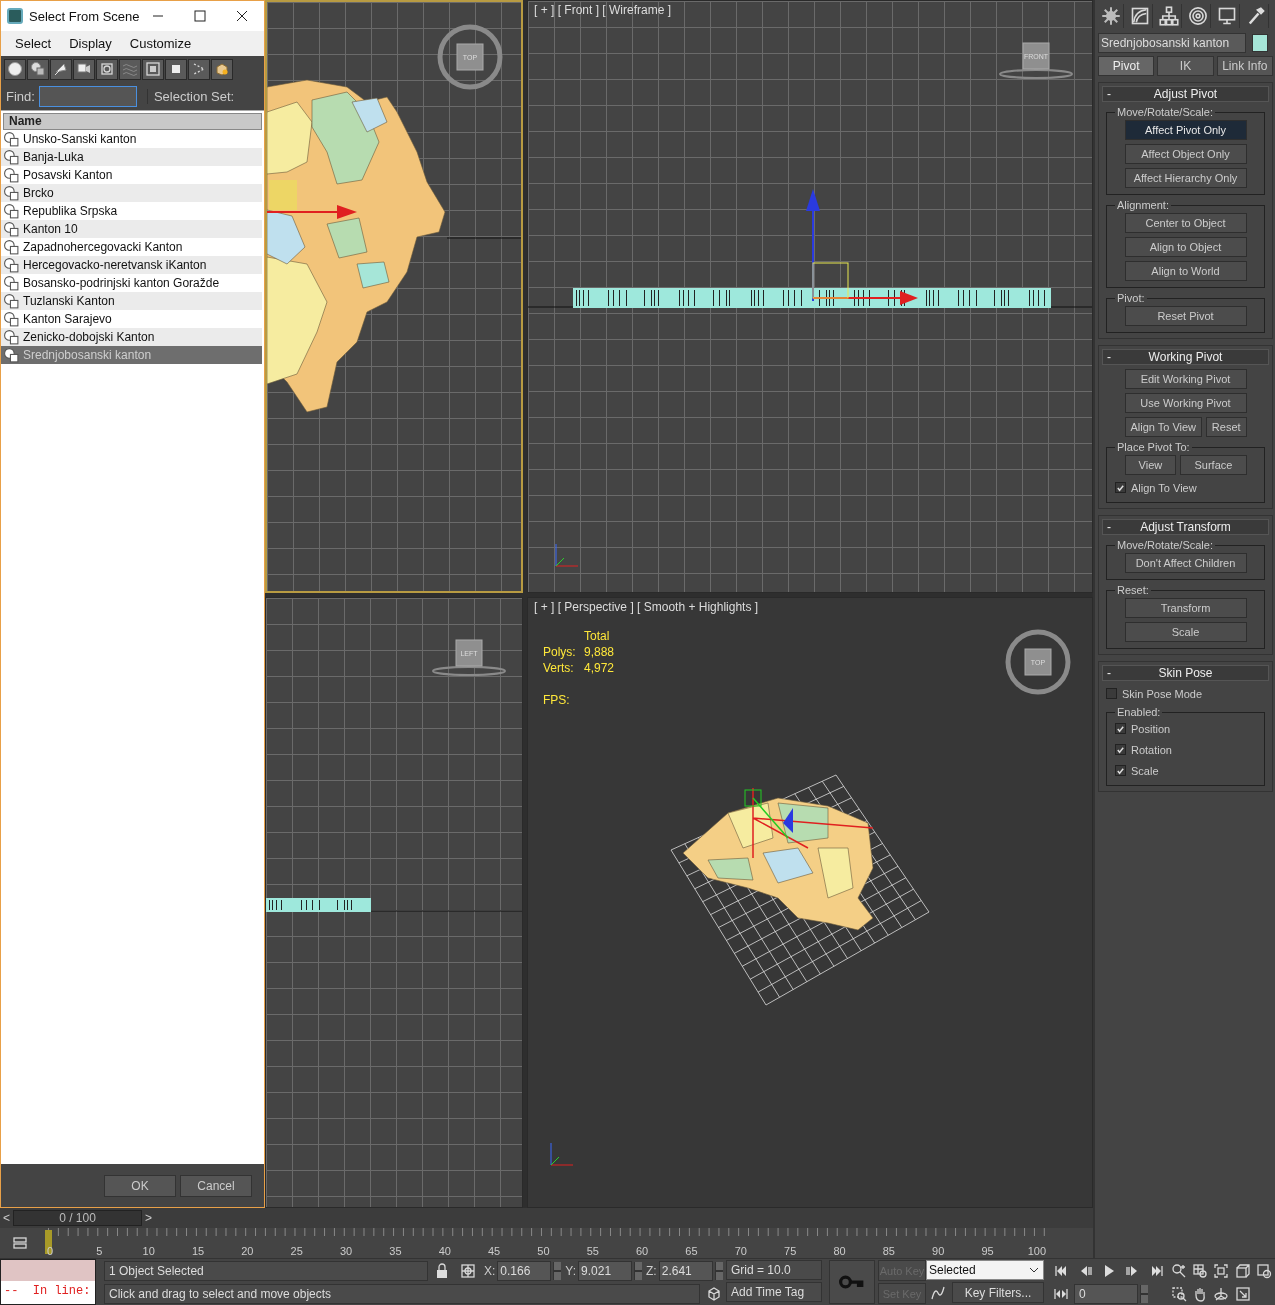  I want to click on panel-button: Align to World, so click(1185, 271).